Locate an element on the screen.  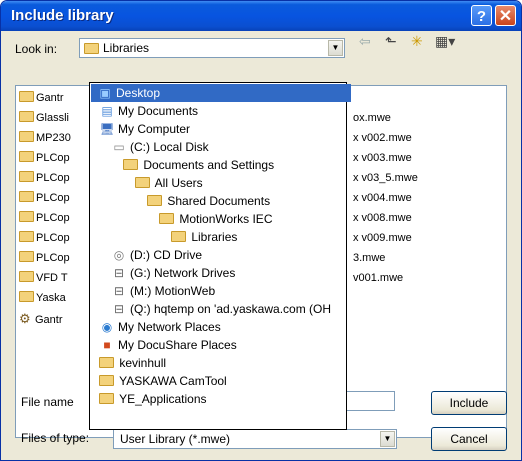
my-documents-icon: ▤ is located at coordinates (107, 111).